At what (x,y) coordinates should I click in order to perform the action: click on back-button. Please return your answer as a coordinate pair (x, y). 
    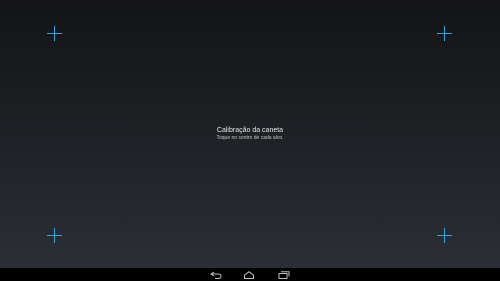
    Looking at the image, I should click on (216, 274).